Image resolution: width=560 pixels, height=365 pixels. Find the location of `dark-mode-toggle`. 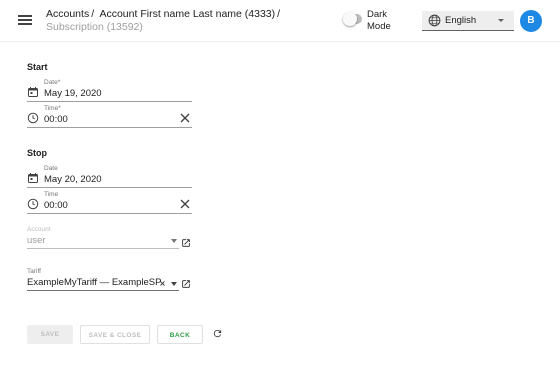

dark-mode-toggle is located at coordinates (352, 19).